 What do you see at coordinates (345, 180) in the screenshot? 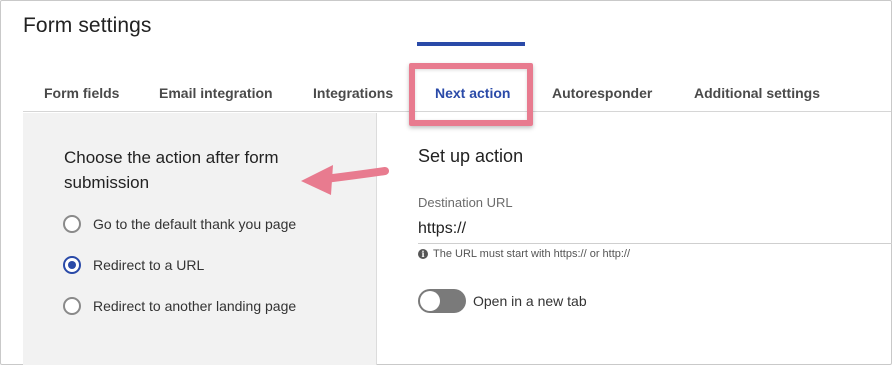
I see `arrow-icon` at bounding box center [345, 180].